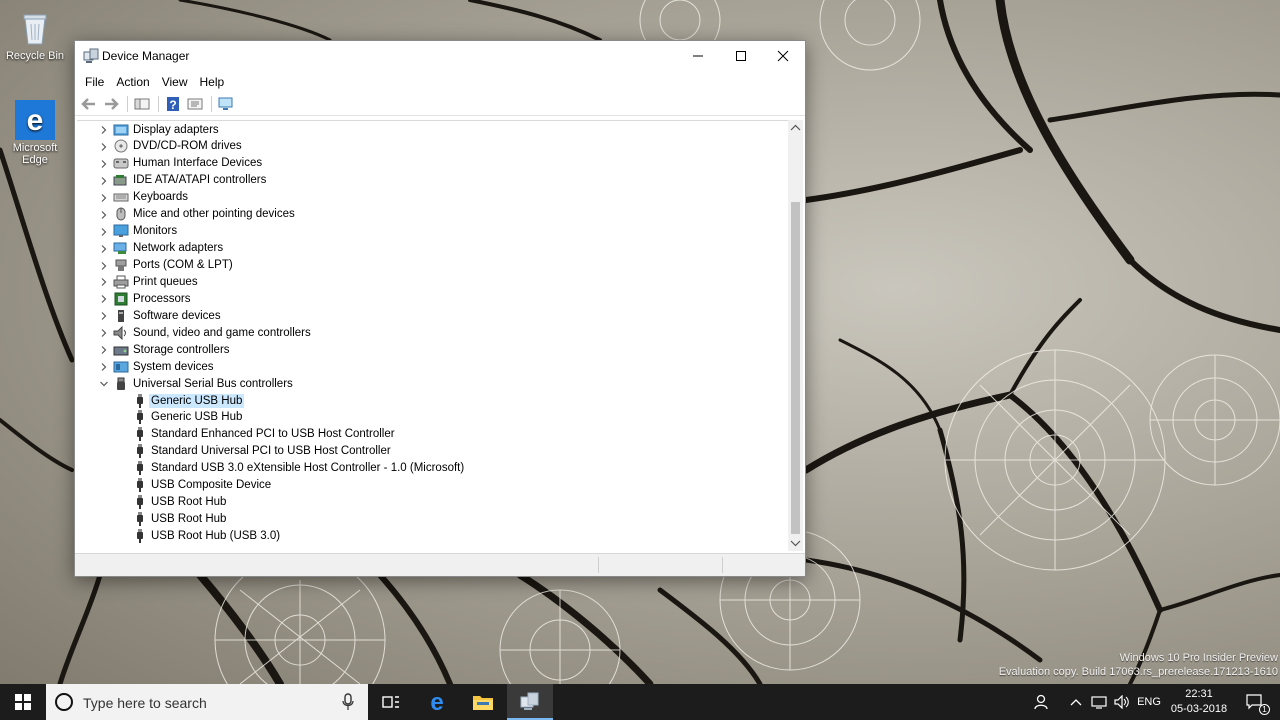 The image size is (1280, 720). I want to click on scroll-thumb, so click(795, 368).